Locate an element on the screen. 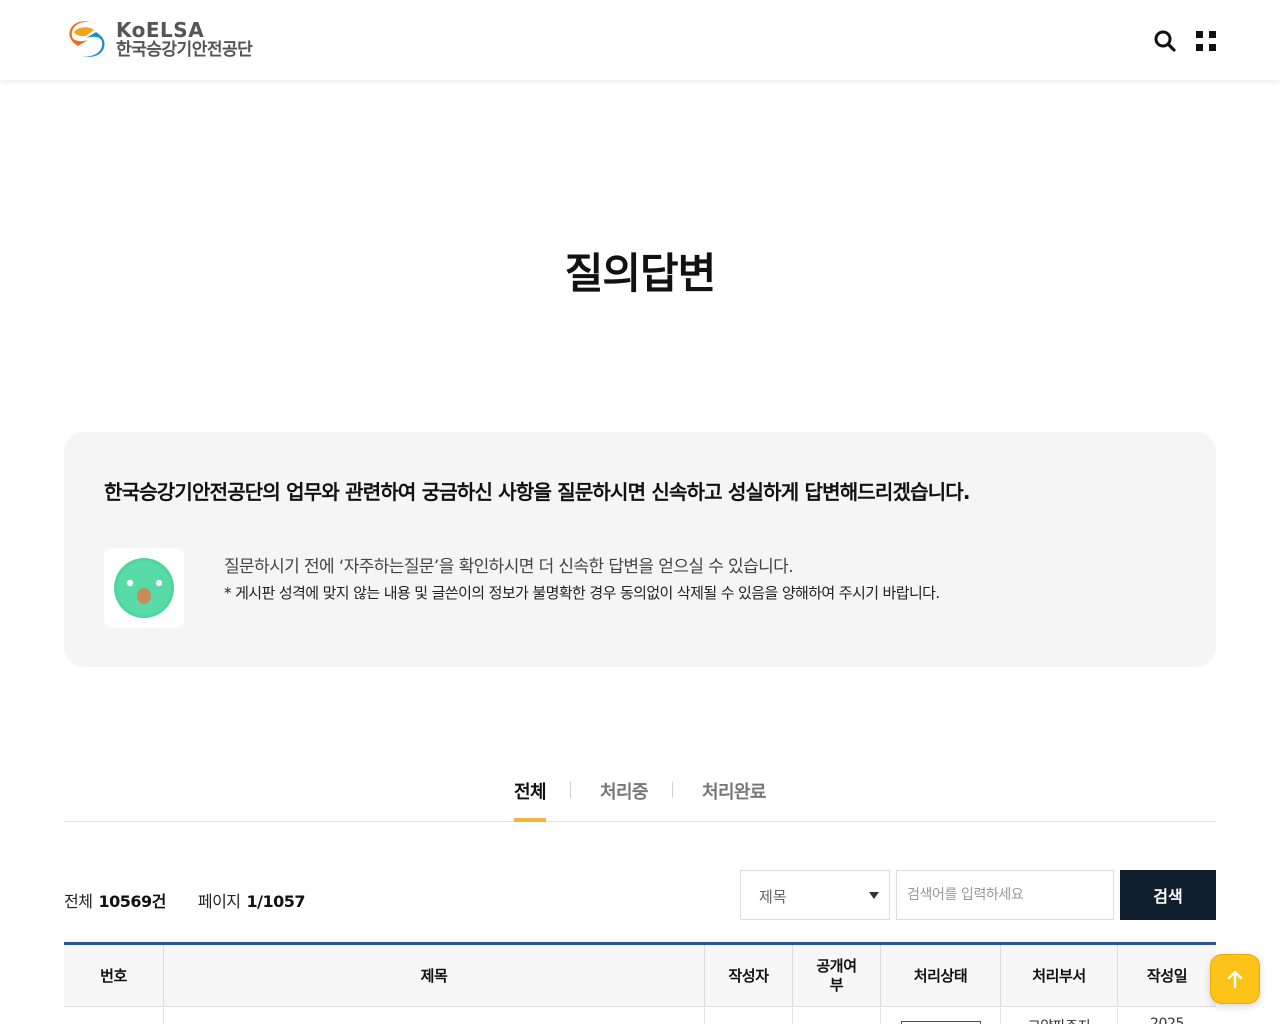  col-number: 번호 is located at coordinates (114, 976).